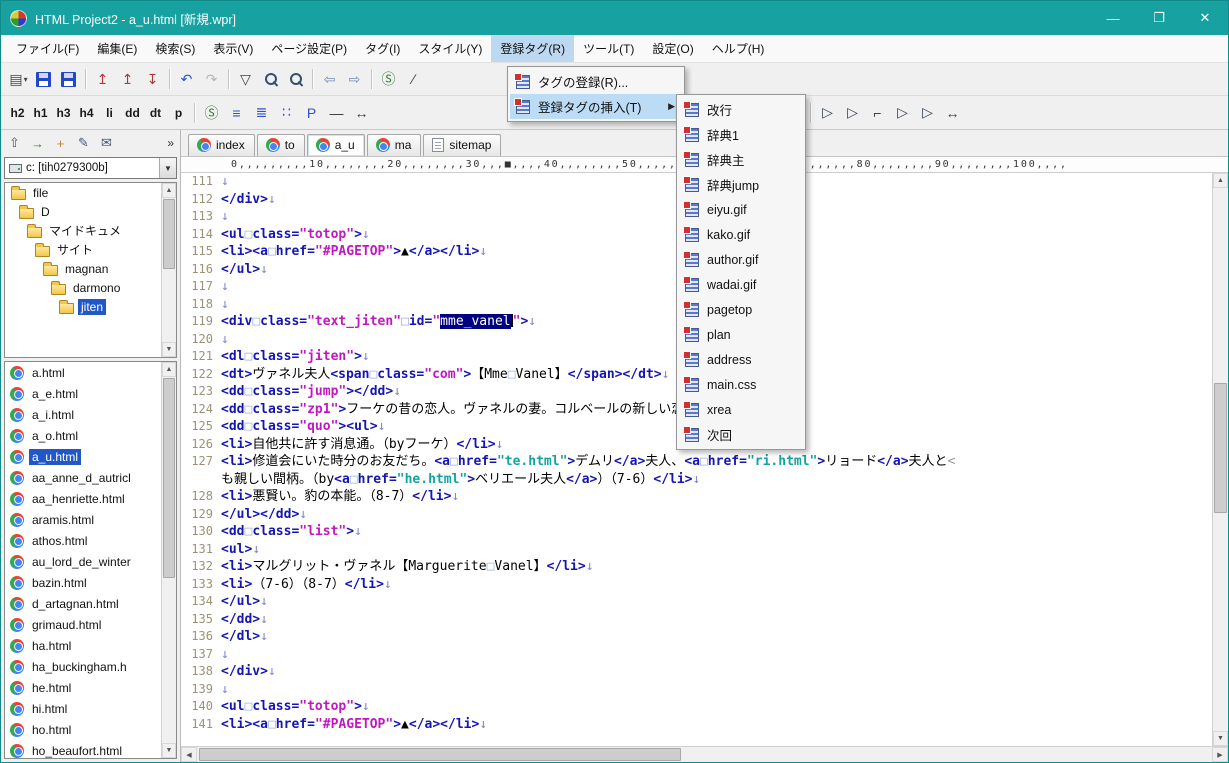 Image resolution: width=1229 pixels, height=763 pixels. What do you see at coordinates (927, 112) in the screenshot?
I see `insert-tag-button-5: ▷` at bounding box center [927, 112].